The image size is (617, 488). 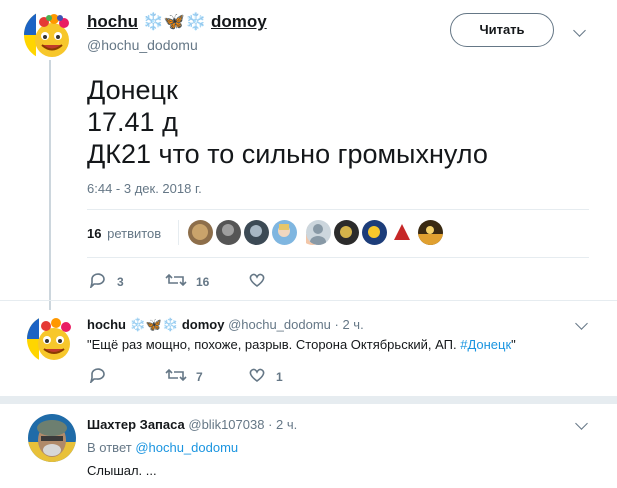 What do you see at coordinates (279, 377) in the screenshot?
I see `like-count: 1` at bounding box center [279, 377].